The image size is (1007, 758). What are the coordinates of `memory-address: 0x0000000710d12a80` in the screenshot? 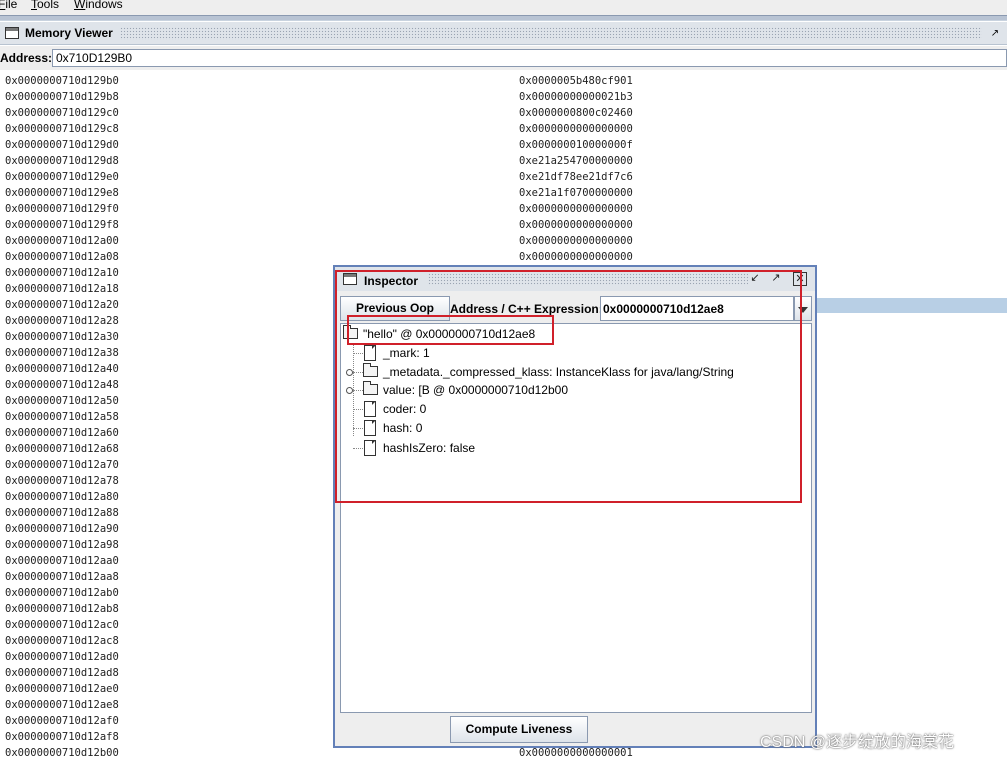 It's located at (62, 497).